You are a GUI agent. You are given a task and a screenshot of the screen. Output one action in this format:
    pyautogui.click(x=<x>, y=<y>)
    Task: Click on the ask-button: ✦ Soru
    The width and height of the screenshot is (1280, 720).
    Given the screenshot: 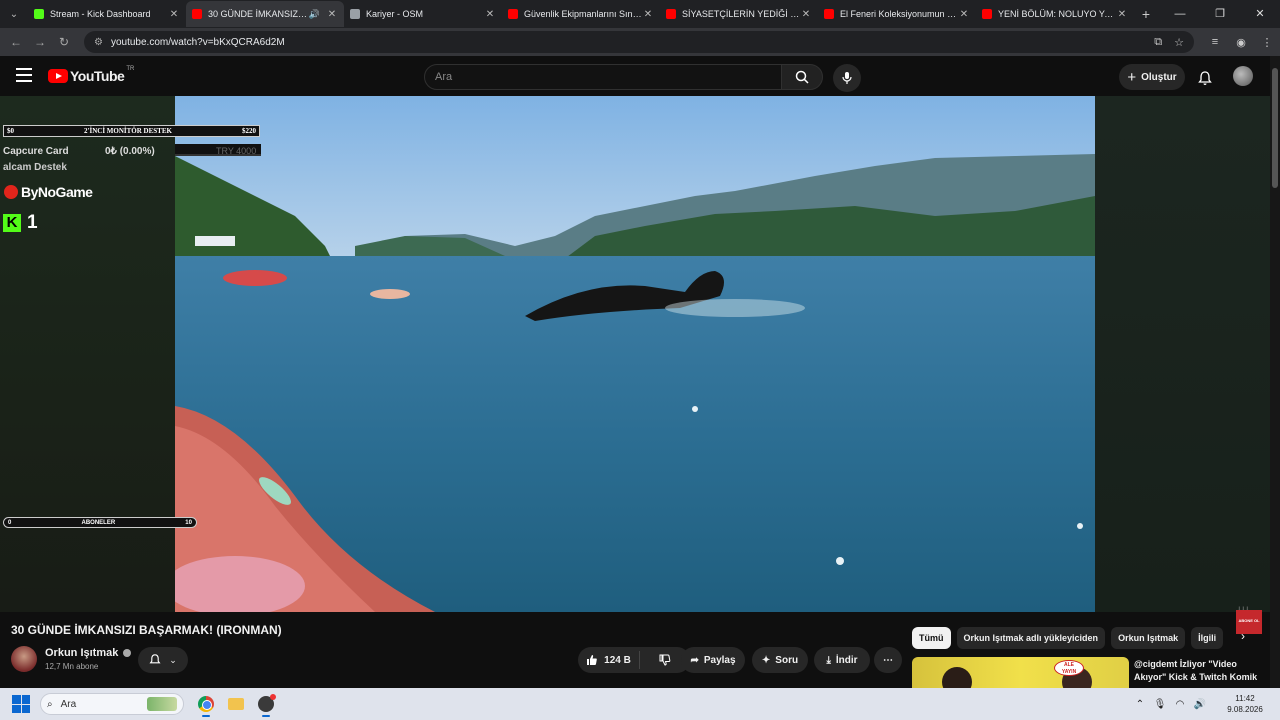 What is the action you would take?
    pyautogui.click(x=780, y=660)
    